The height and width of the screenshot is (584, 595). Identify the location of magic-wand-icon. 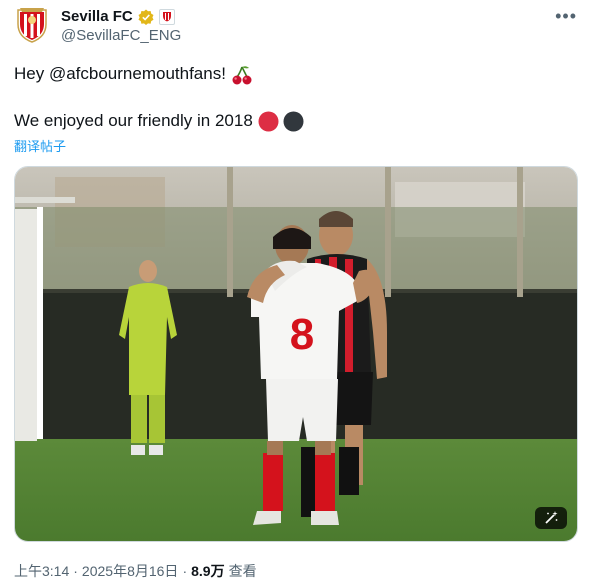
(551, 518).